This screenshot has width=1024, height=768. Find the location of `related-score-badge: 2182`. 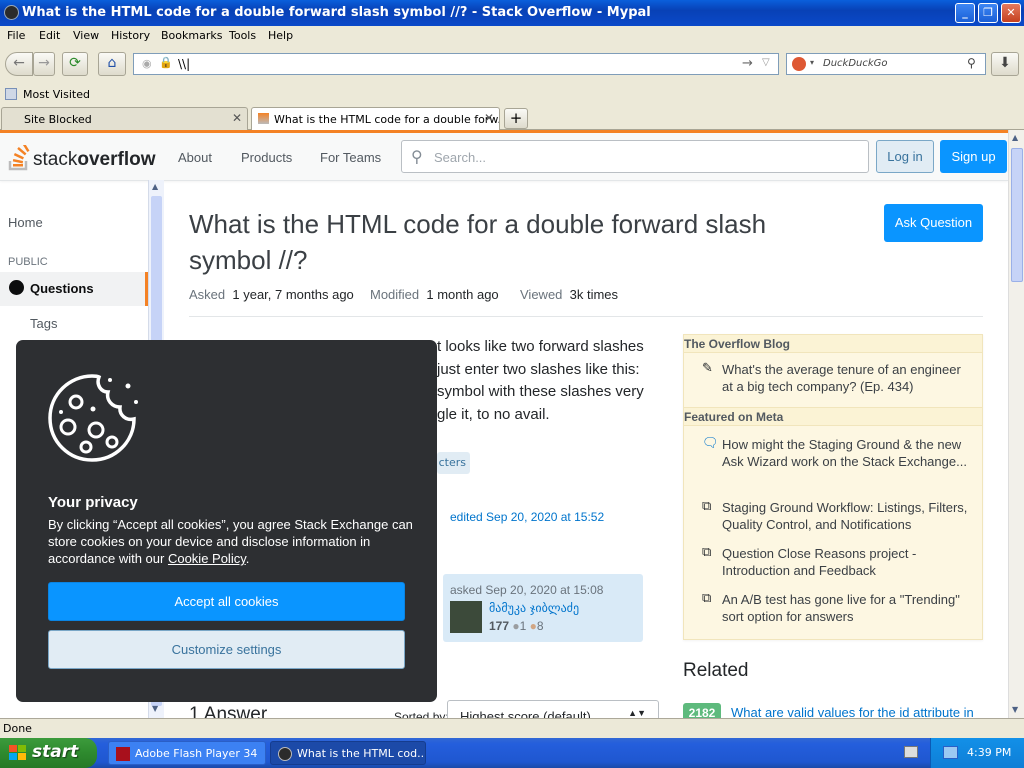

related-score-badge: 2182 is located at coordinates (702, 710).